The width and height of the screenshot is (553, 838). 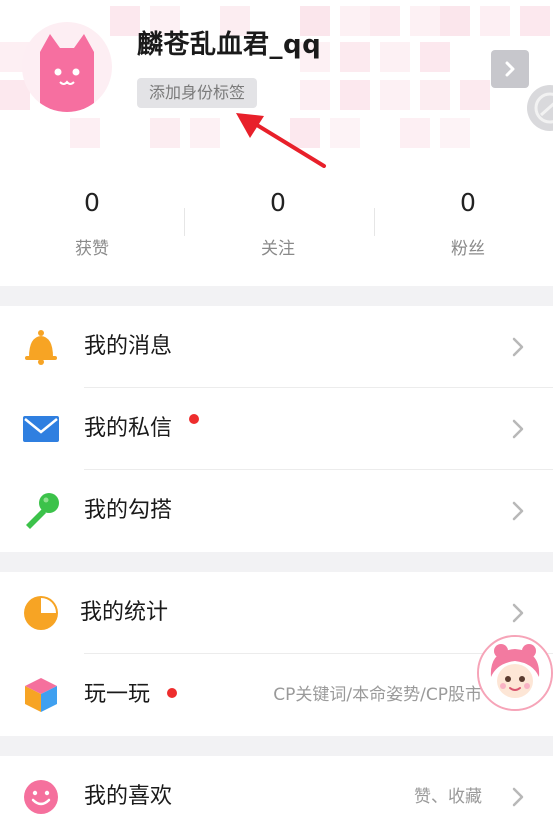 What do you see at coordinates (128, 428) in the screenshot?
I see `menu-item-label: 我的私信` at bounding box center [128, 428].